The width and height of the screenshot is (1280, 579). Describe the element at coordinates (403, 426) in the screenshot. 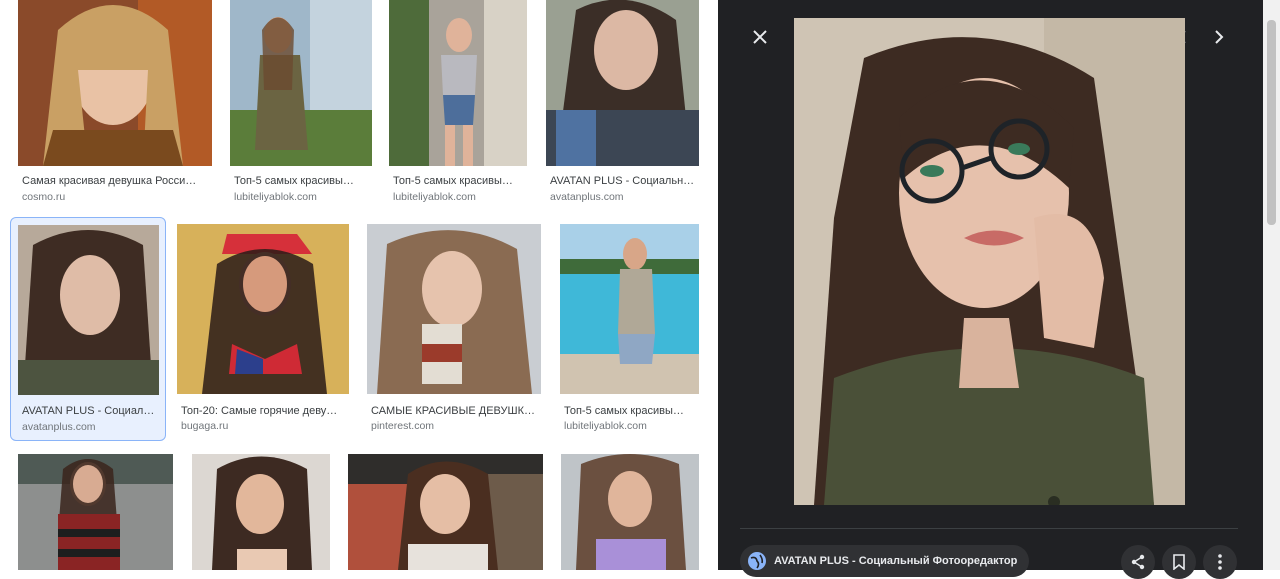

I see `result-source: pinterest.com` at that location.